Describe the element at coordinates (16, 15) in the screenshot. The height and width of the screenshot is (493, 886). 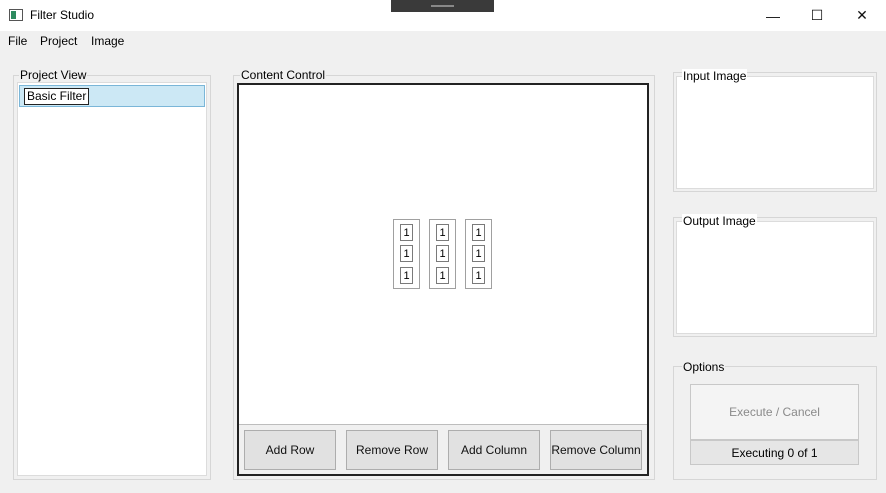
I see `app-icon` at that location.